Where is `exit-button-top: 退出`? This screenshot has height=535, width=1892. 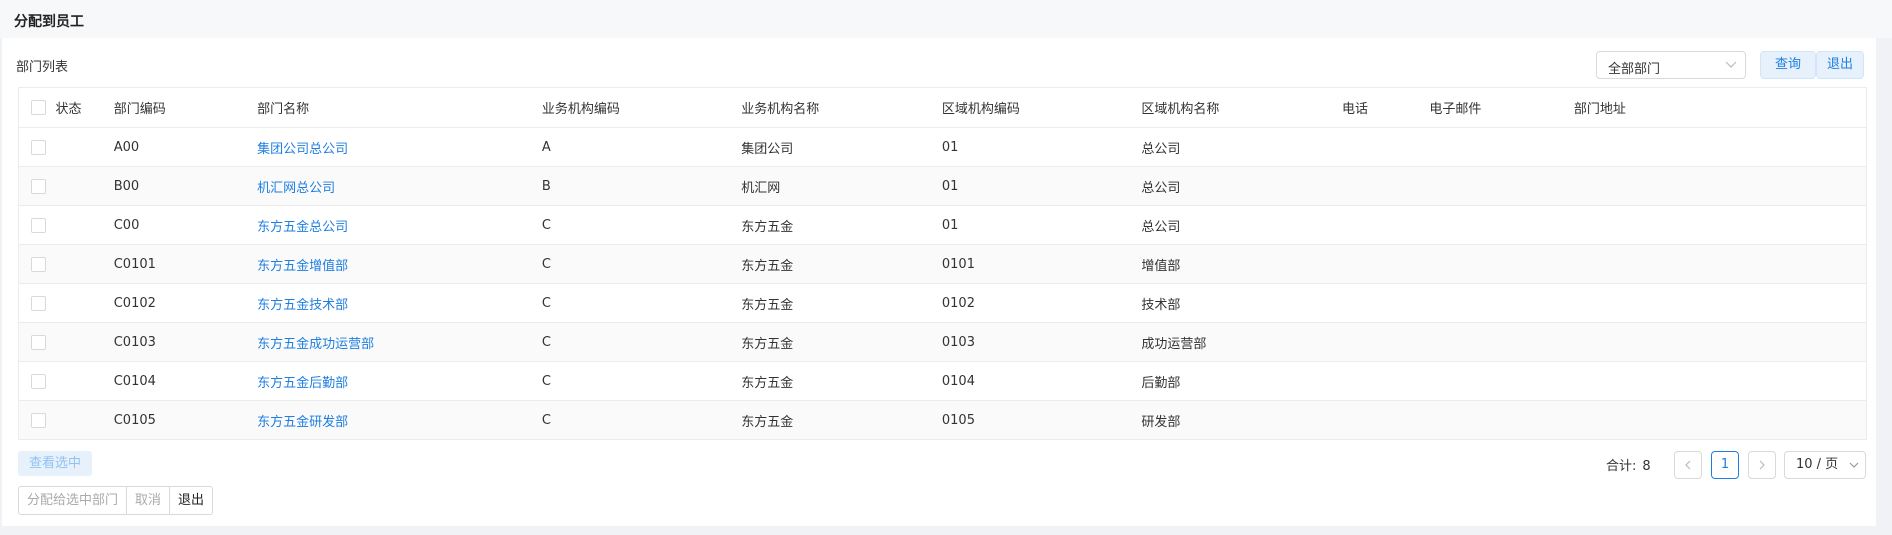 exit-button-top: 退出 is located at coordinates (1840, 65).